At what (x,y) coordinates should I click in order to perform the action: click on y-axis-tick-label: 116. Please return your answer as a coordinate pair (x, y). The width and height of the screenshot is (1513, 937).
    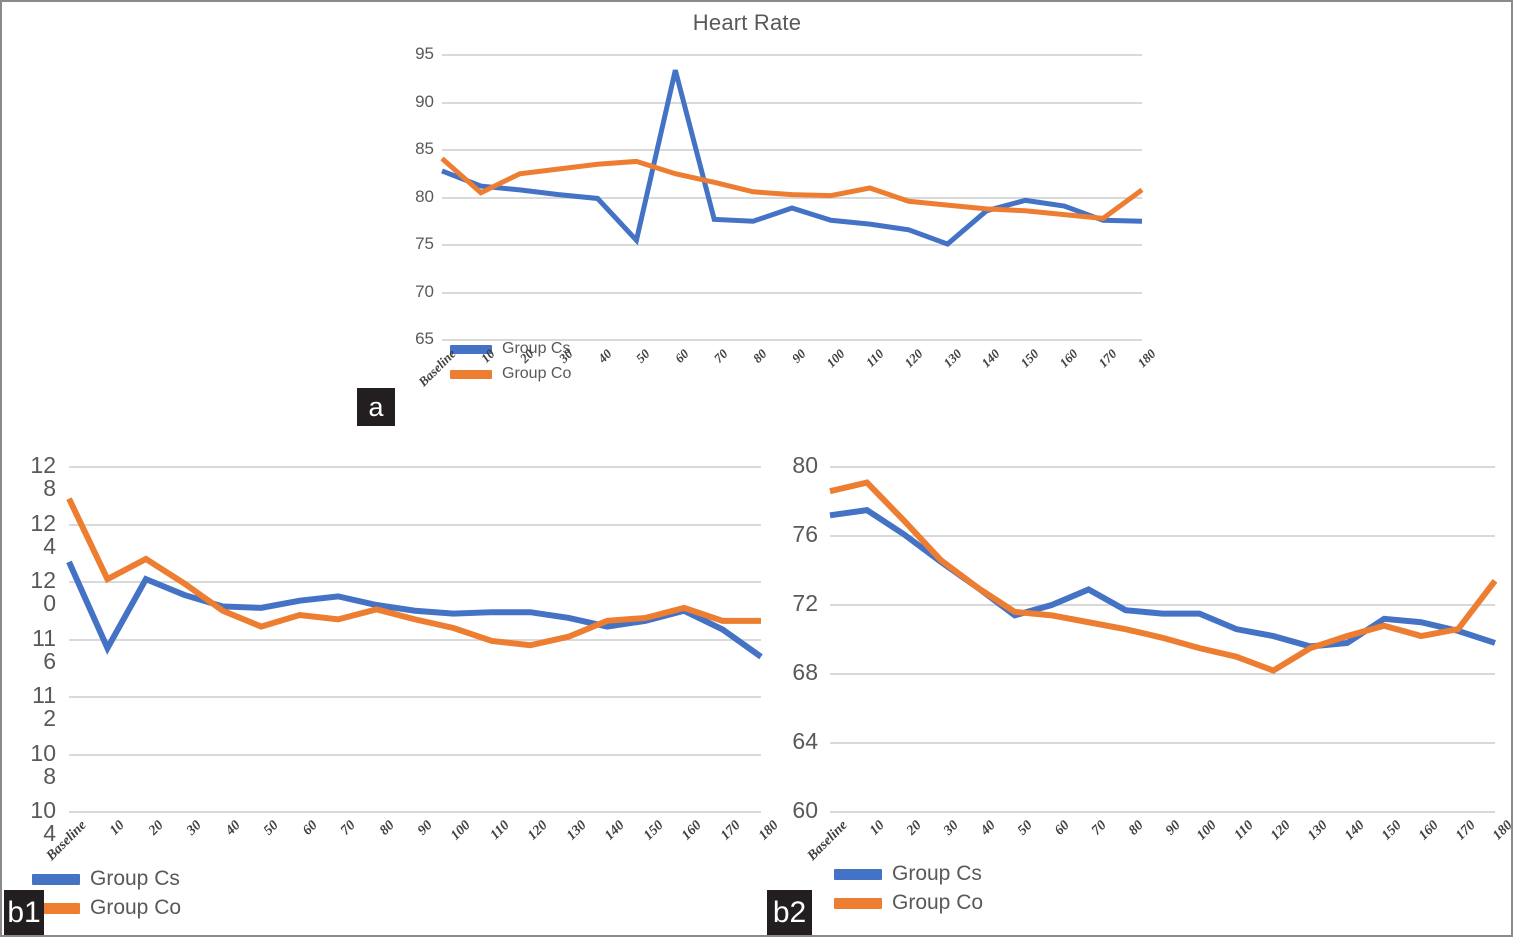
    Looking at the image, I should click on (44, 649).